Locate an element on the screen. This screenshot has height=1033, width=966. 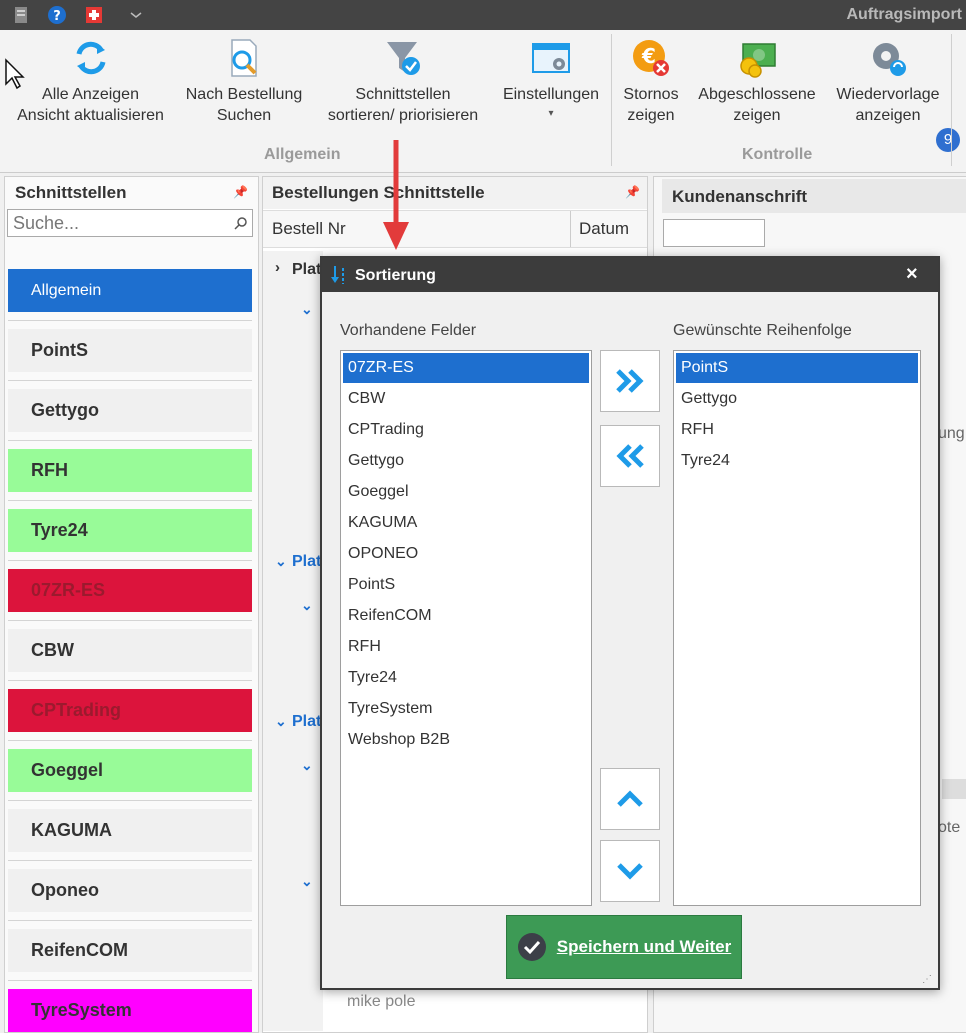
list-item: 07ZR-ES is located at coordinates (466, 368).